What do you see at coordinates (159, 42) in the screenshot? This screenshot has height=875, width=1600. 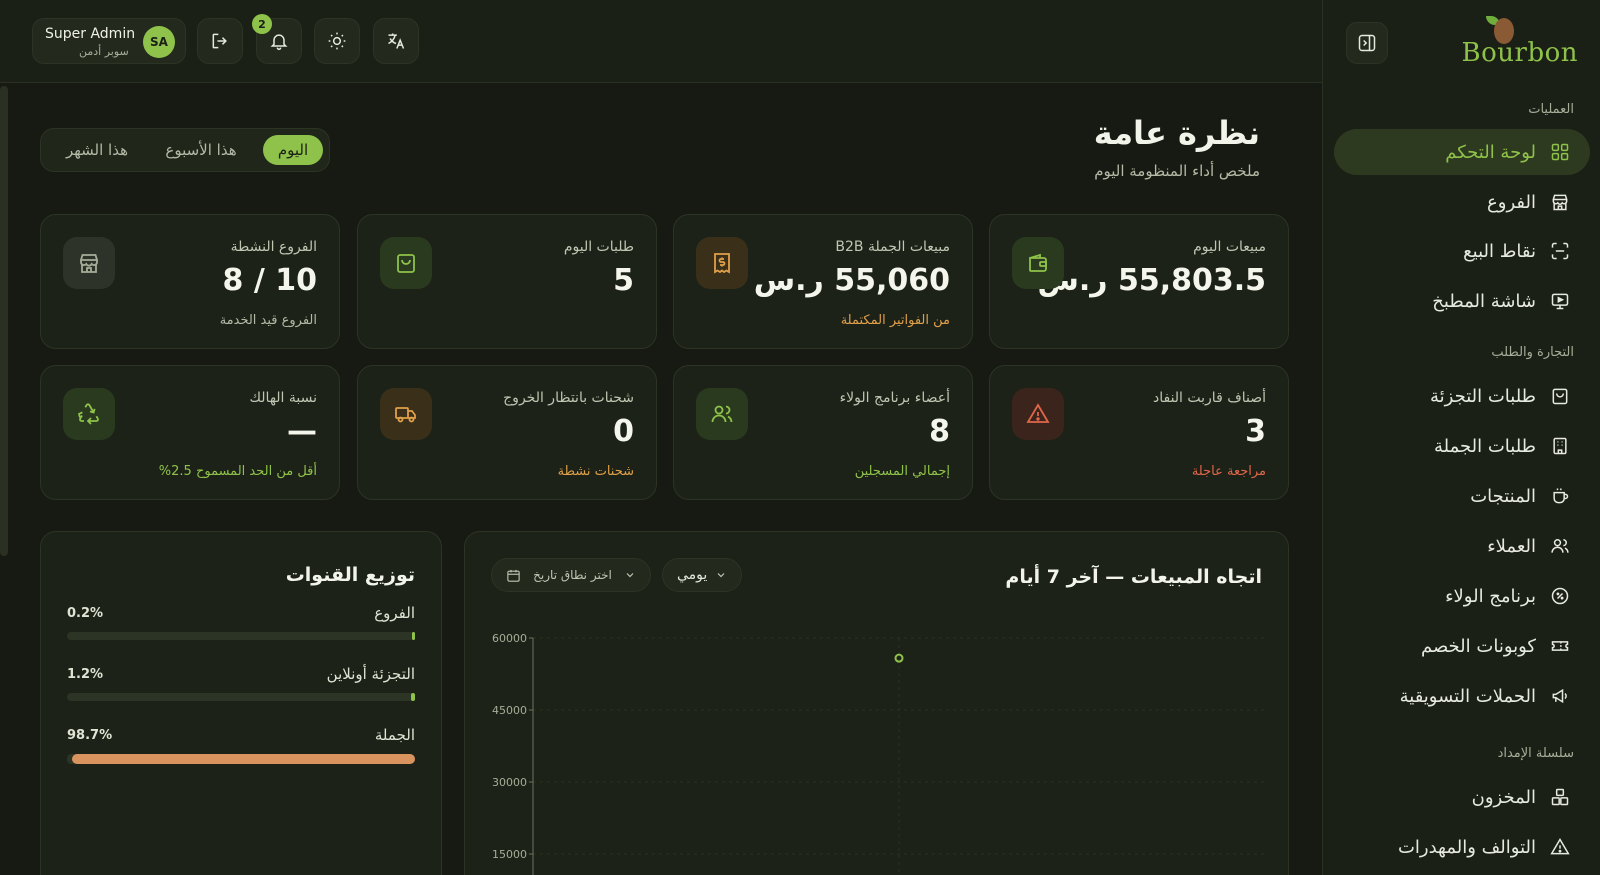 I see `avatar: SA` at bounding box center [159, 42].